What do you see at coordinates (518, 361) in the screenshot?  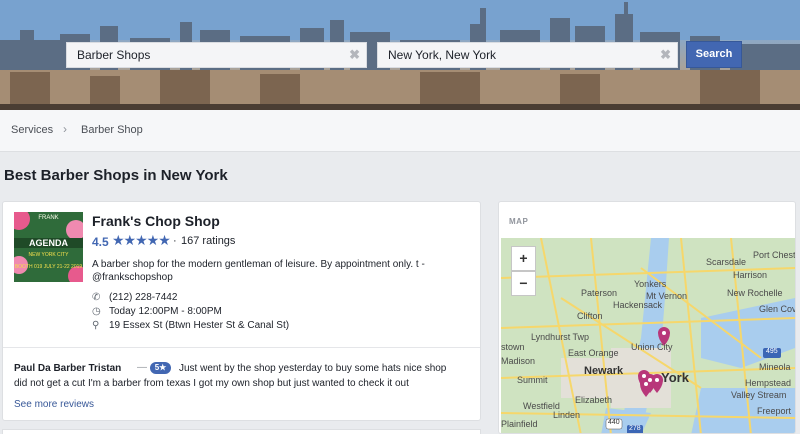 I see `map-label-madison: Madison` at bounding box center [518, 361].